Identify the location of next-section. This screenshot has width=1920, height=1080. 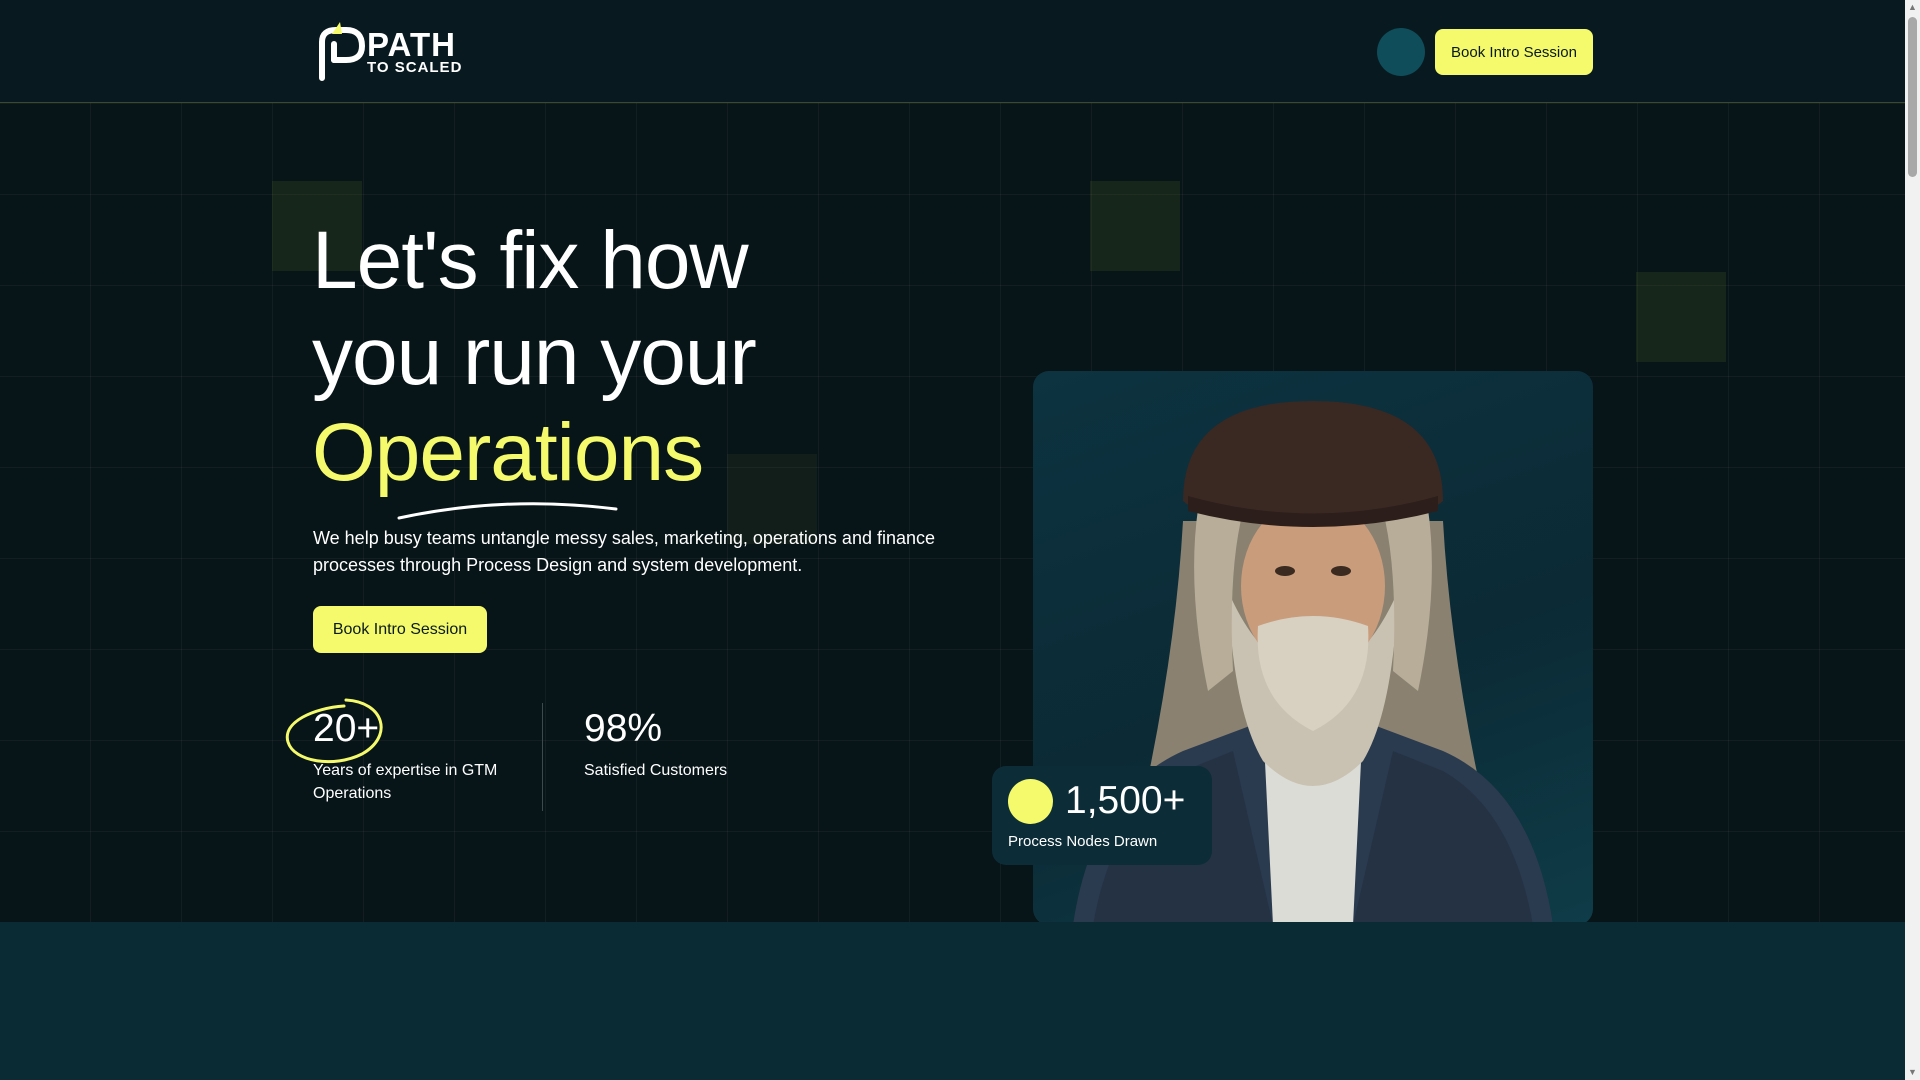
(952, 1001).